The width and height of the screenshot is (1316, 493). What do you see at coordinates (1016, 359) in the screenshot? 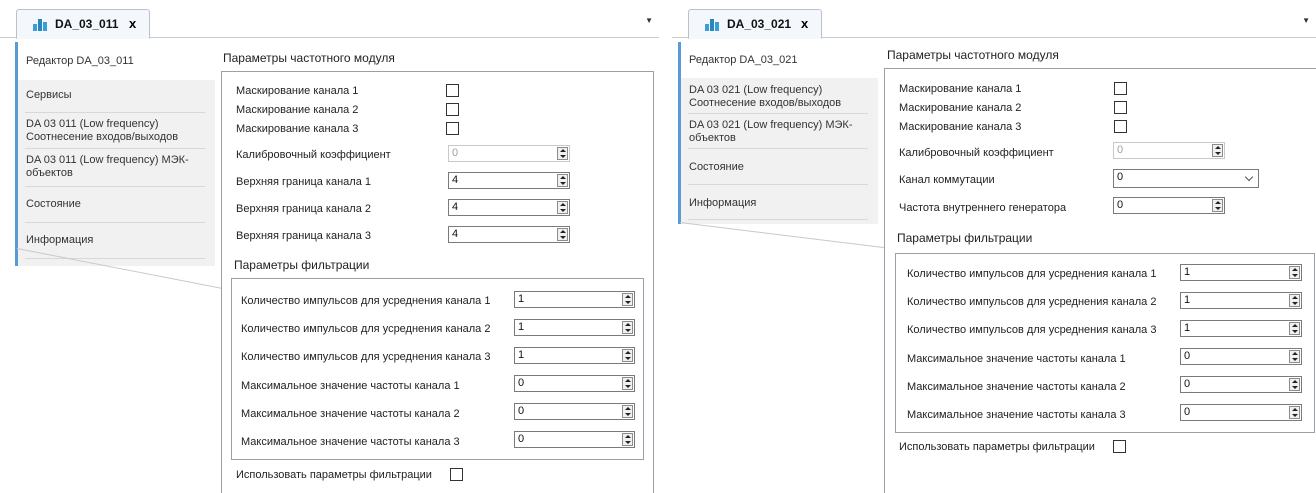
I see `max-freq-channel-1-label: Максимальное значение частоты канала 1` at bounding box center [1016, 359].